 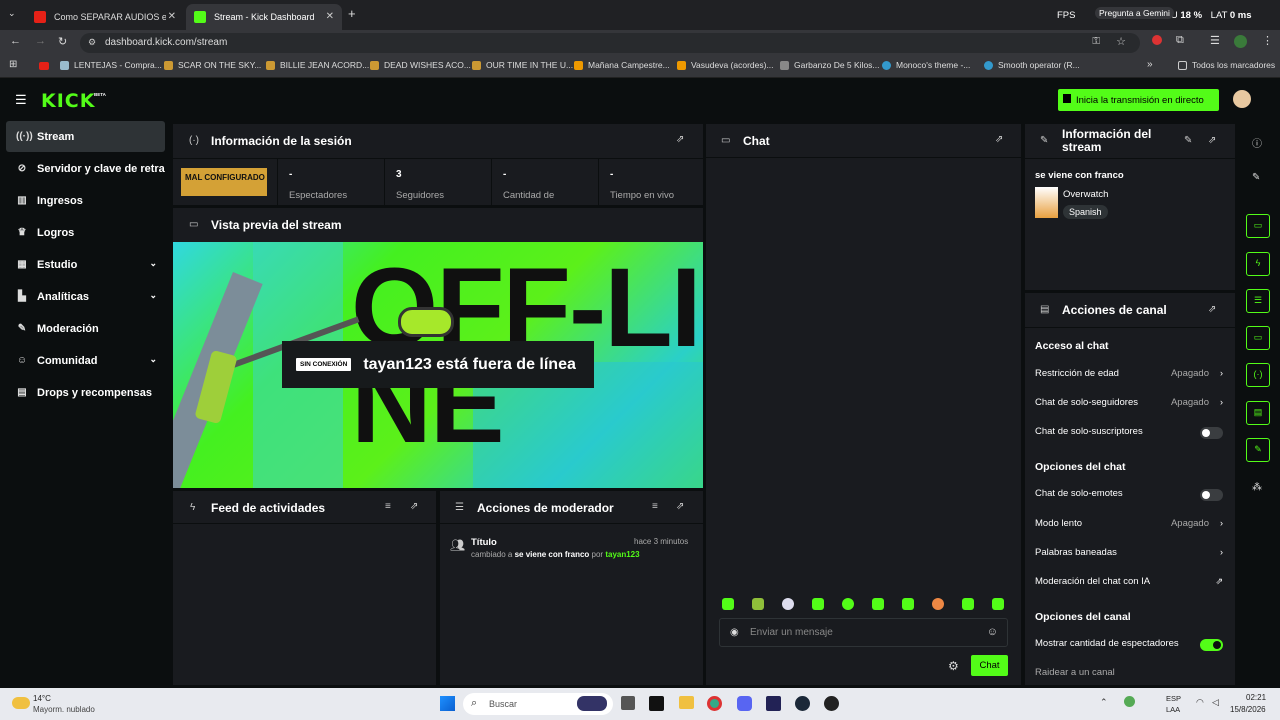 What do you see at coordinates (1215, 40) in the screenshot?
I see `media-control-icon: ☰` at bounding box center [1215, 40].